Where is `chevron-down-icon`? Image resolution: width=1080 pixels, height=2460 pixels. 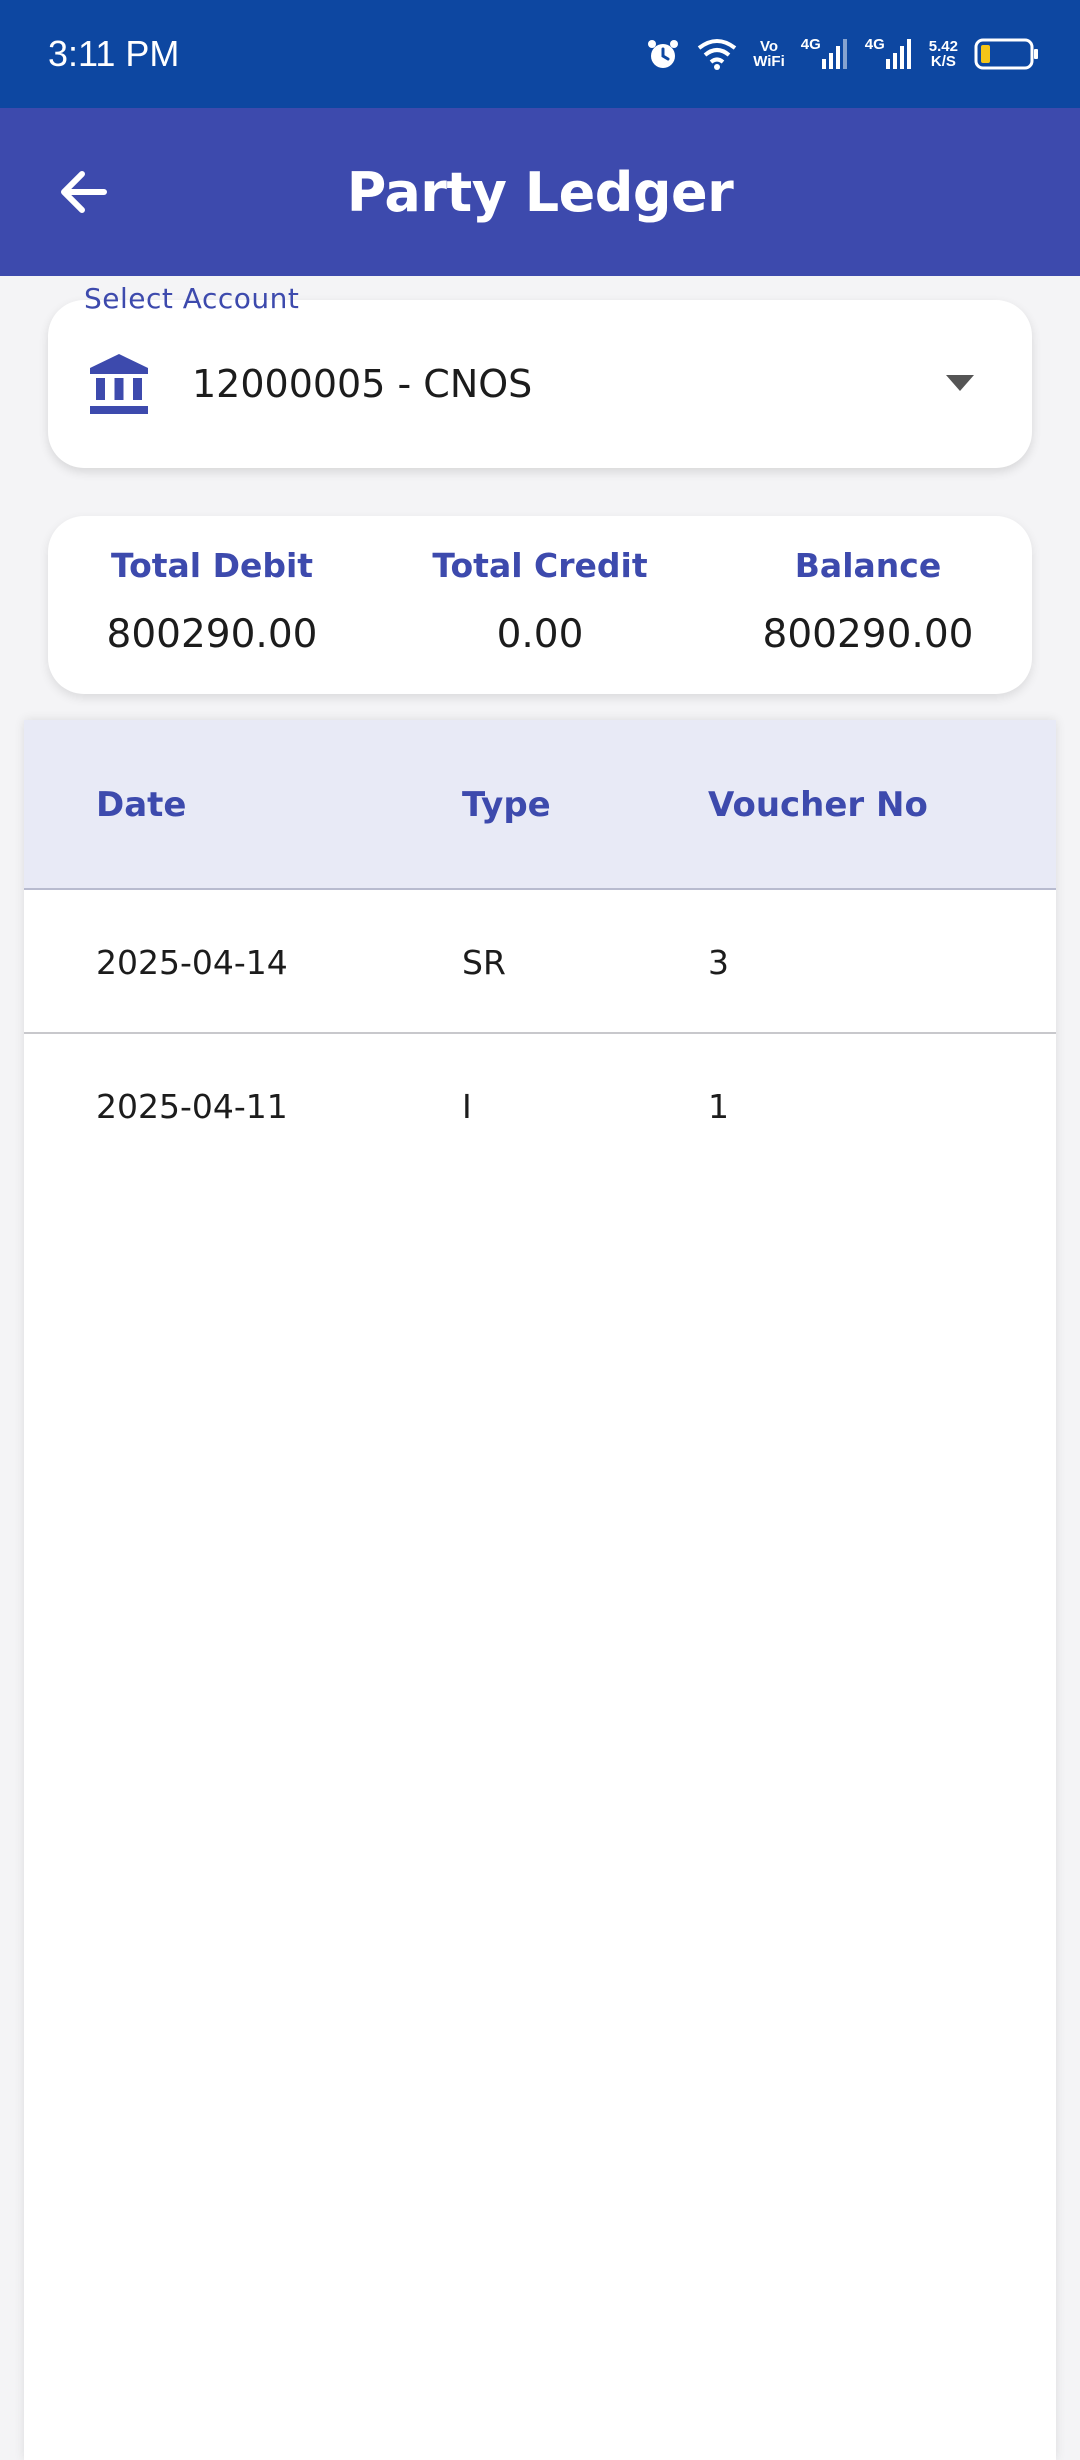 chevron-down-icon is located at coordinates (960, 383).